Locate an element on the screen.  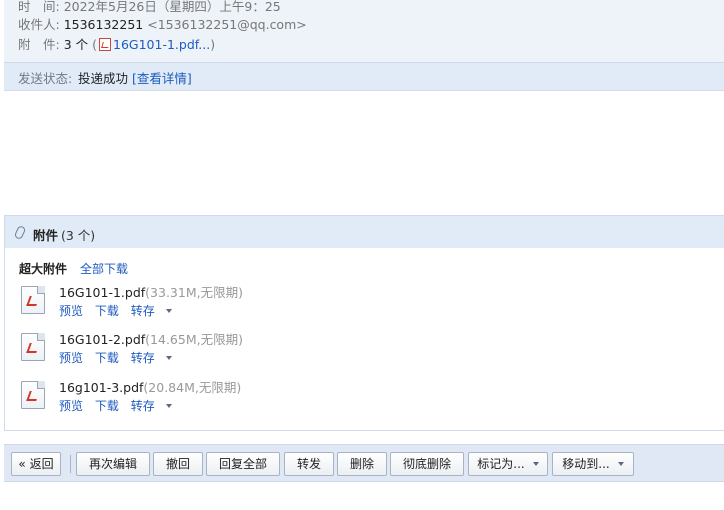
recipient-email: <1536132251@qq.com> is located at coordinates (227, 24).